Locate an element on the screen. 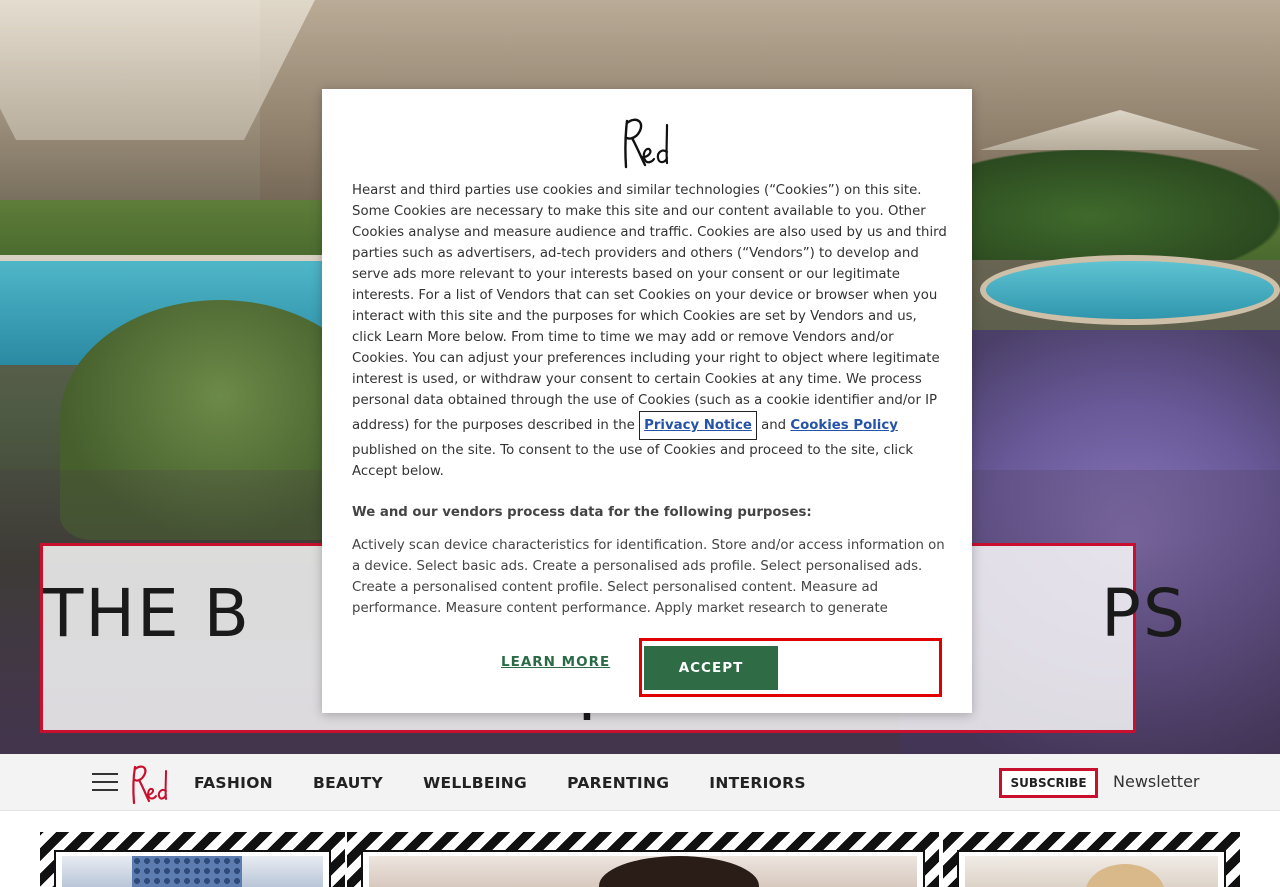 Image resolution: width=1280 pixels, height=887 pixels. privacy-notice-link: Privacy Notice is located at coordinates (698, 425).